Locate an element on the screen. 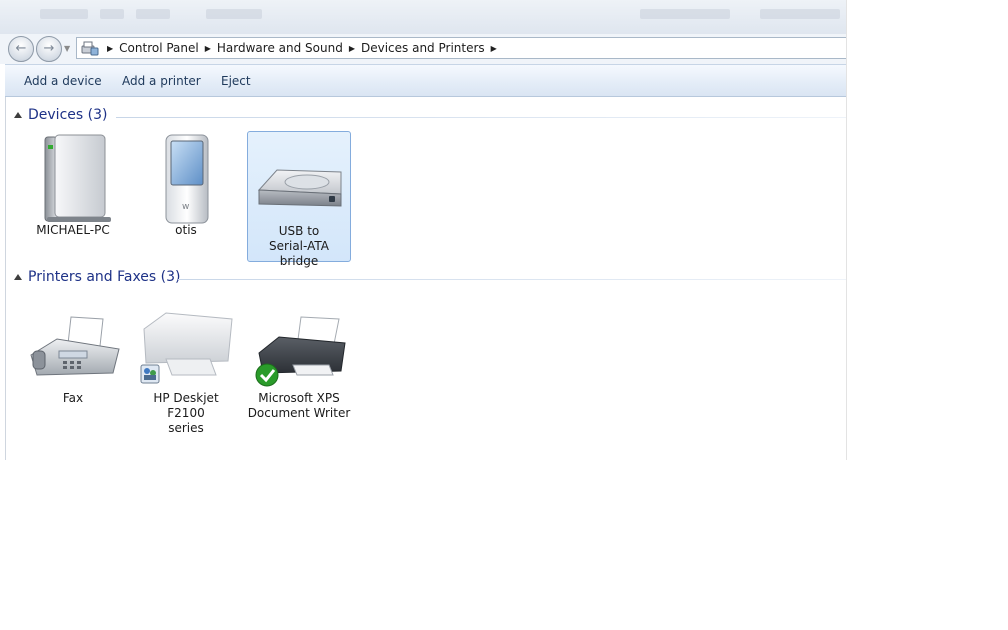 The width and height of the screenshot is (1008, 630). shared-users-icon is located at coordinates (150, 374).